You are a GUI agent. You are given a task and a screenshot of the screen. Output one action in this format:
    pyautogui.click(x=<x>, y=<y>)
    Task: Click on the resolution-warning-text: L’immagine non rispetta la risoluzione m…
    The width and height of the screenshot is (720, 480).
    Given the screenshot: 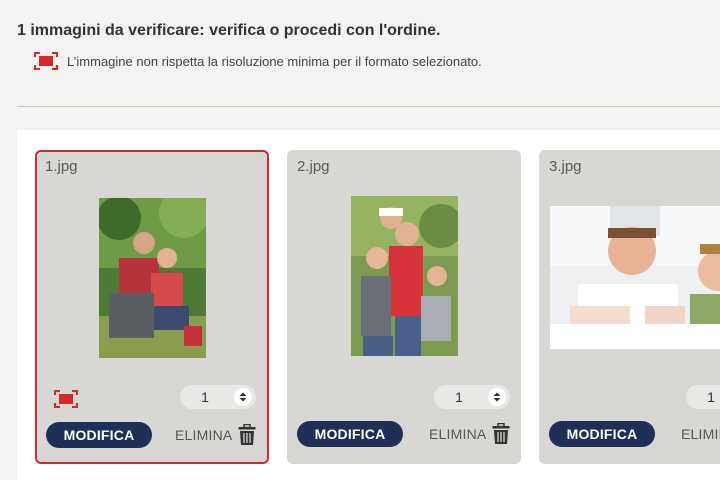 What is the action you would take?
    pyautogui.click(x=274, y=61)
    